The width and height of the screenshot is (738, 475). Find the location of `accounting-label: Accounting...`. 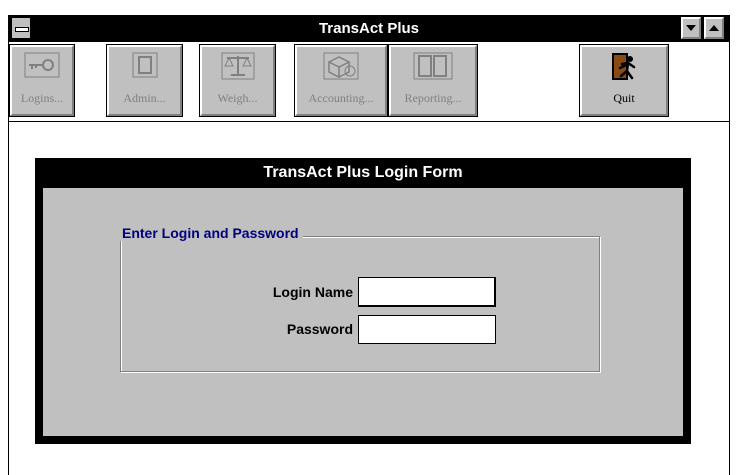

accounting-label: Accounting... is located at coordinates (341, 98).